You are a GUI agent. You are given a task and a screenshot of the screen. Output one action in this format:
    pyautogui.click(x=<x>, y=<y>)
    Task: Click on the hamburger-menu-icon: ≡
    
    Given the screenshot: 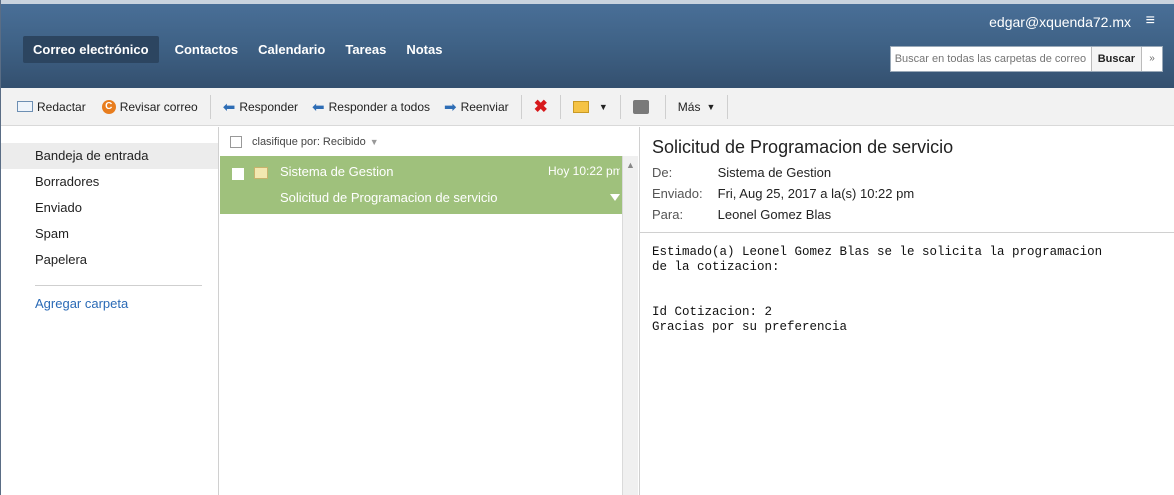 What is the action you would take?
    pyautogui.click(x=1150, y=21)
    